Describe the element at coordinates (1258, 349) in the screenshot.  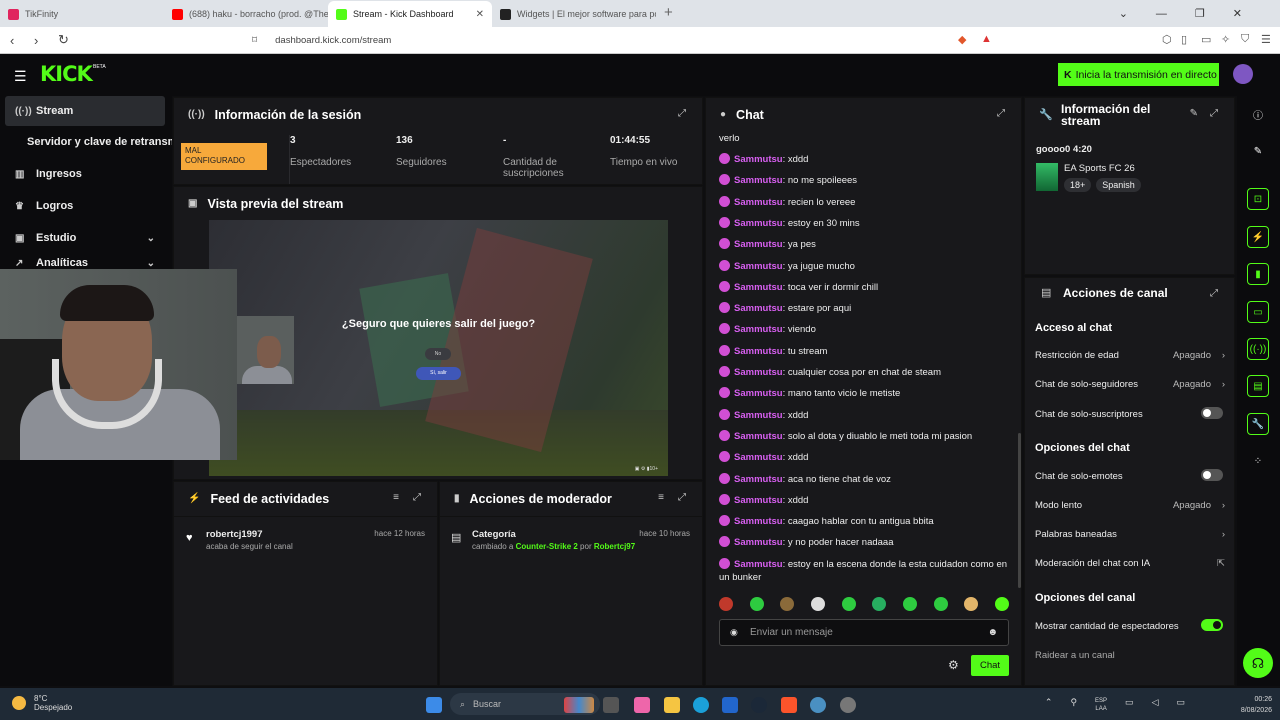
I see `broadcast-icon: ((·))` at that location.